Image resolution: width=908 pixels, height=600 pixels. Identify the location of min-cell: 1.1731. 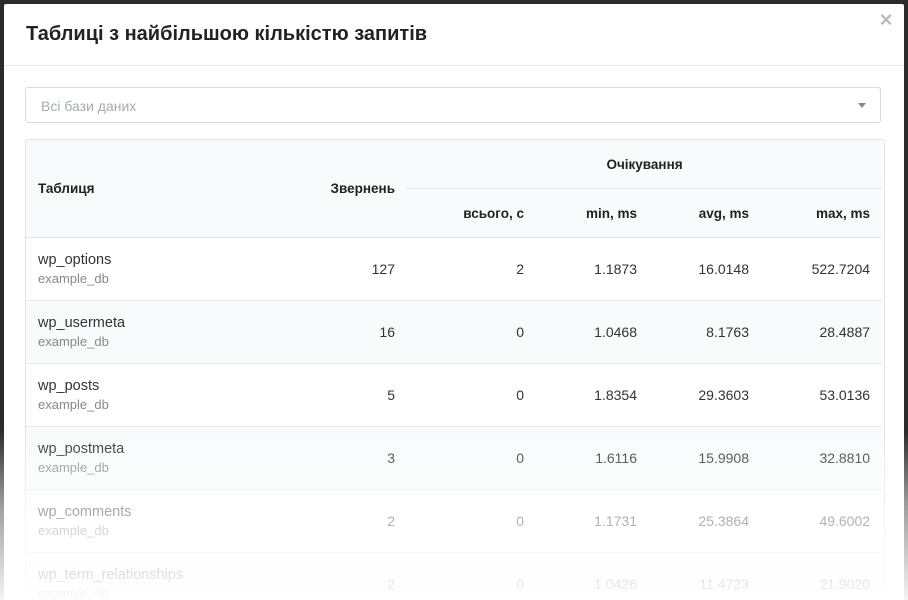
(592, 521).